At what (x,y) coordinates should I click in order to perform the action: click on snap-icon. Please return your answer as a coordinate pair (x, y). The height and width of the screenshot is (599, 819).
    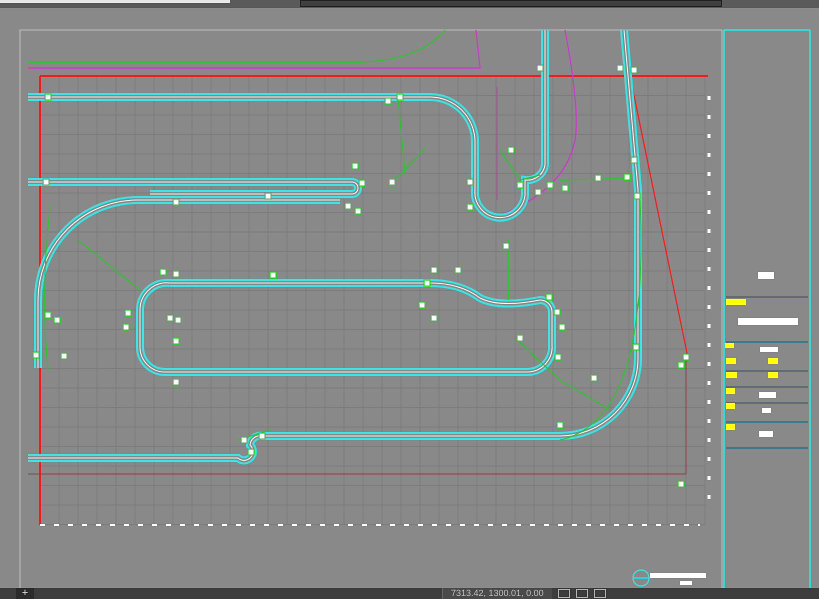
    Looking at the image, I should click on (582, 593).